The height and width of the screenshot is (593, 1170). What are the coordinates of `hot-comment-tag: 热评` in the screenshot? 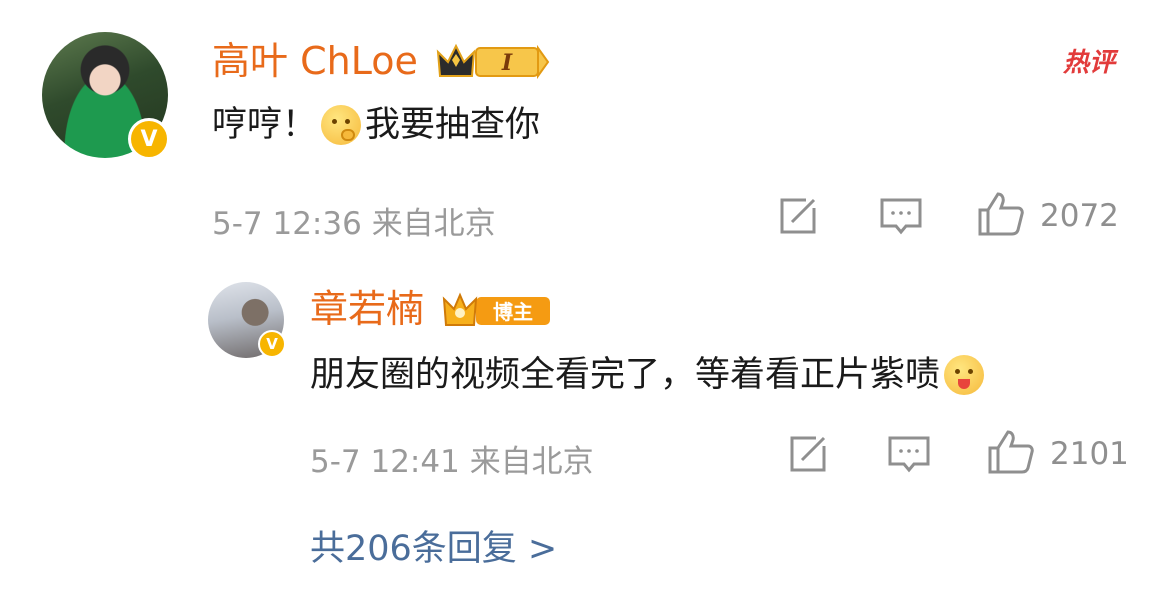 It's located at (1088, 62).